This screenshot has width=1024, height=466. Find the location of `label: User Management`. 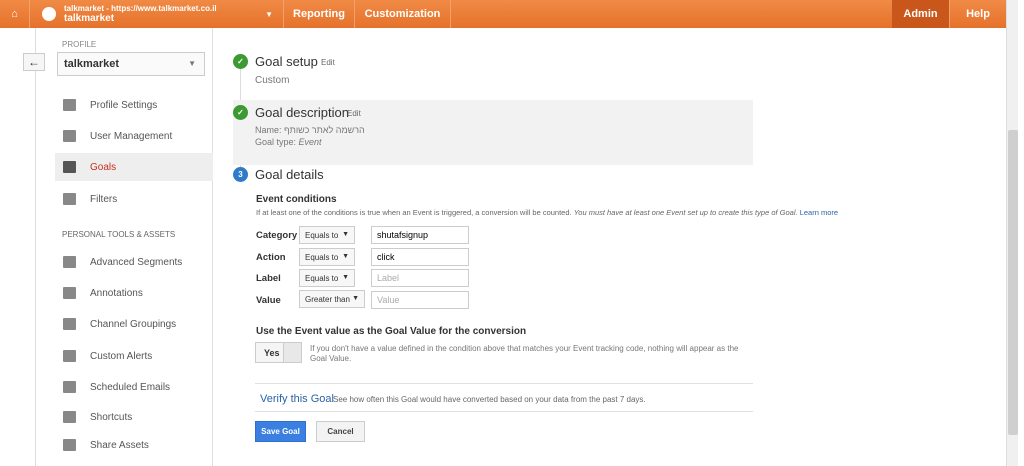

label: User Management is located at coordinates (131, 136).